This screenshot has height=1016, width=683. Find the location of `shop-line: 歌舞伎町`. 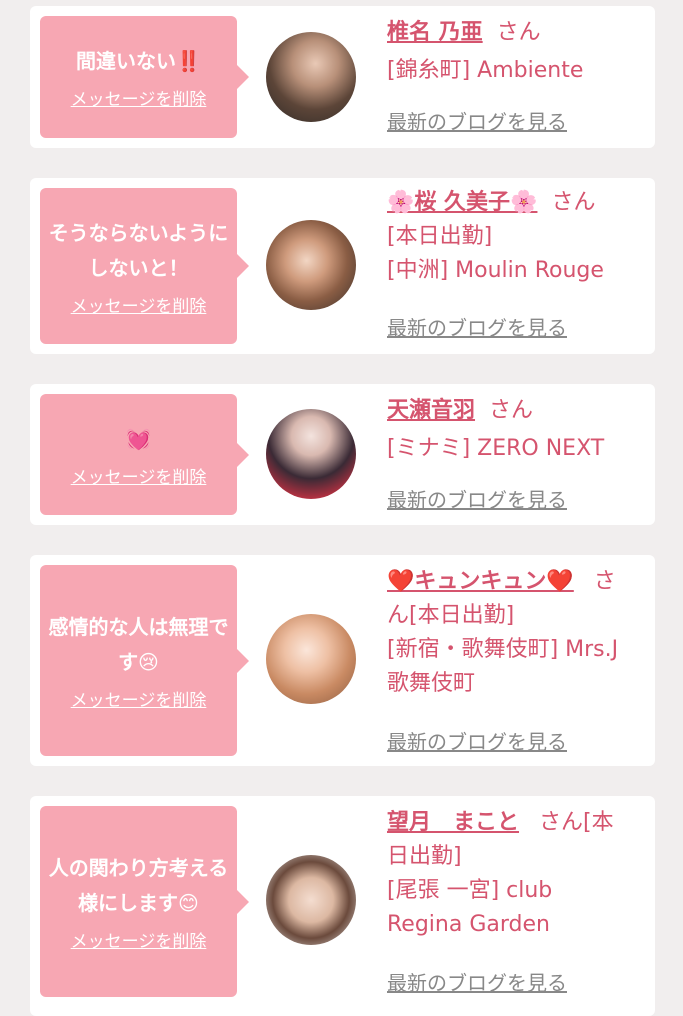

shop-line: 歌舞伎町 is located at coordinates (431, 683).